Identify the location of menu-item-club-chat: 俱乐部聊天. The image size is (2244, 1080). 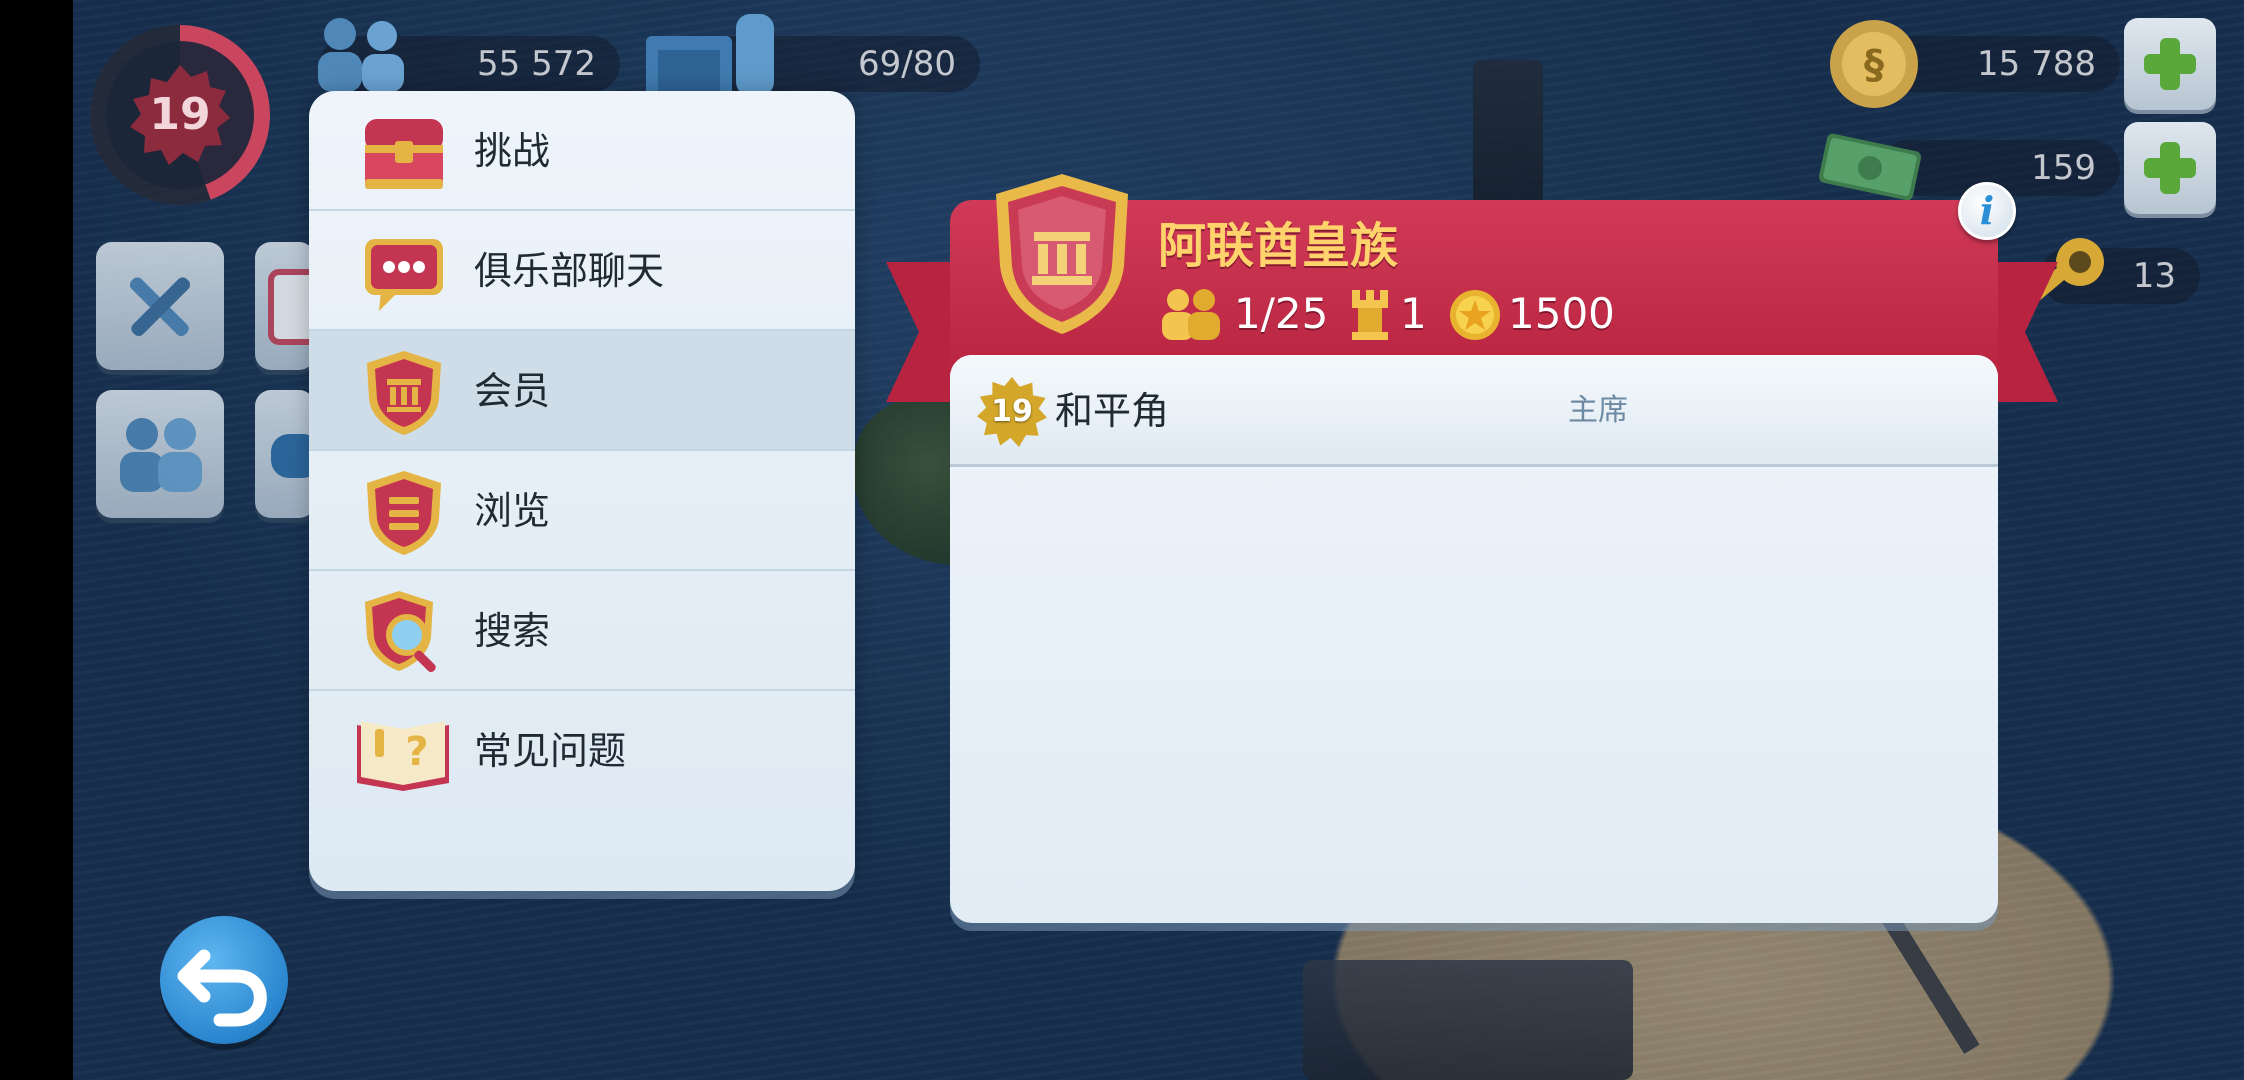
(582, 271).